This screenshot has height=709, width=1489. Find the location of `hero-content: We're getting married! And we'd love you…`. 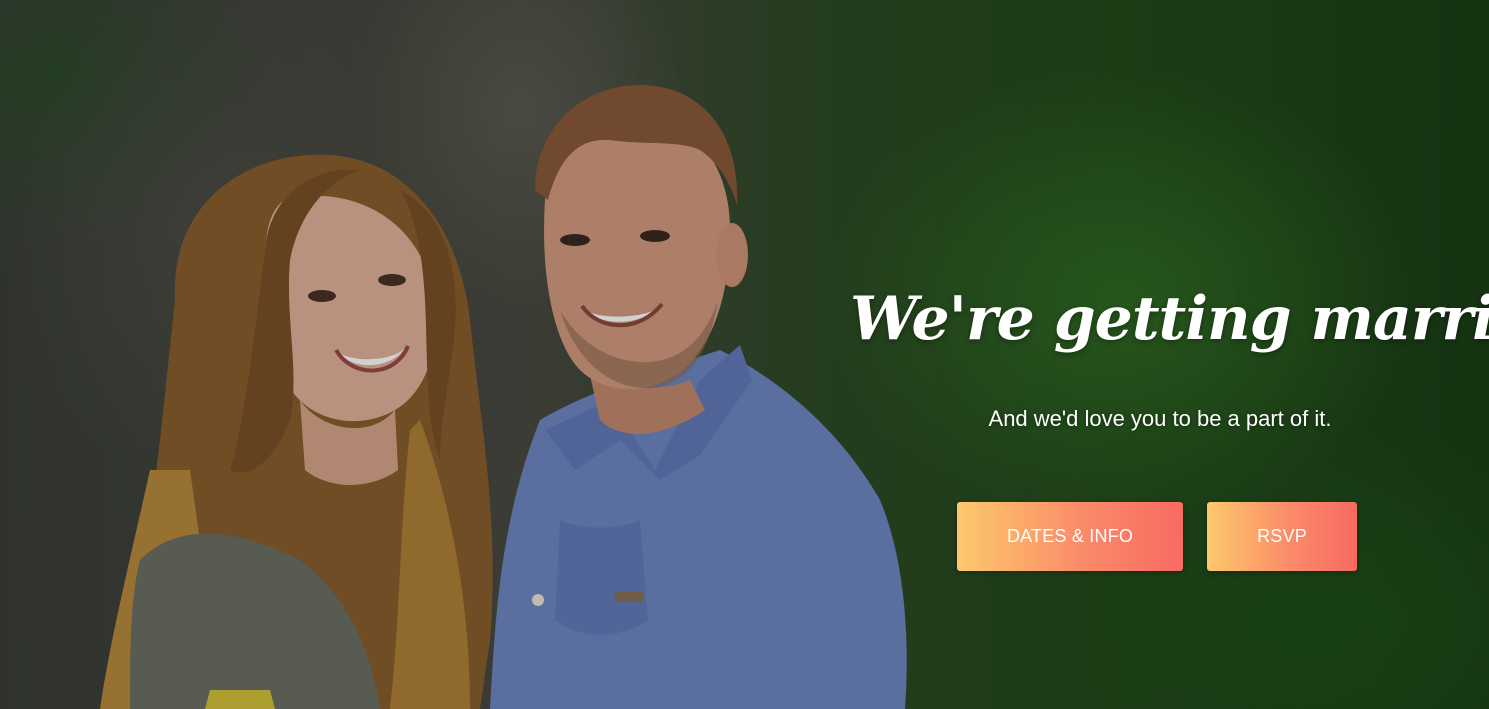

hero-content: We're getting married! And we'd love you… is located at coordinates (1169, 351).